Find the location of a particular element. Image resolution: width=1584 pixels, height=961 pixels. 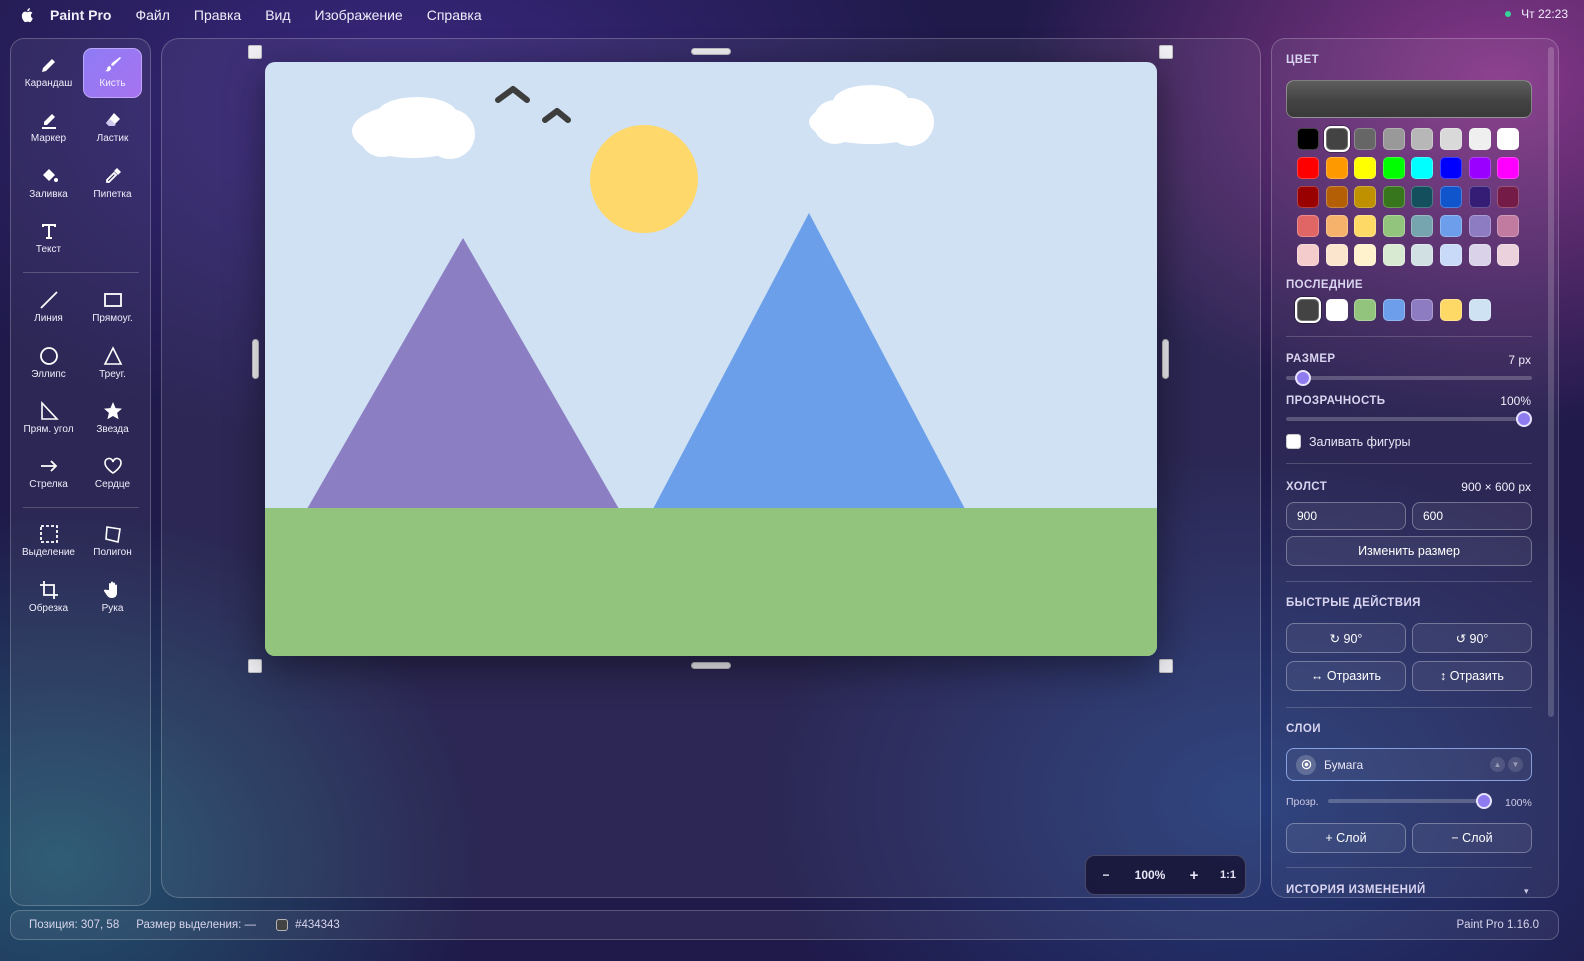

resize-handle-right is located at coordinates (1165, 359).